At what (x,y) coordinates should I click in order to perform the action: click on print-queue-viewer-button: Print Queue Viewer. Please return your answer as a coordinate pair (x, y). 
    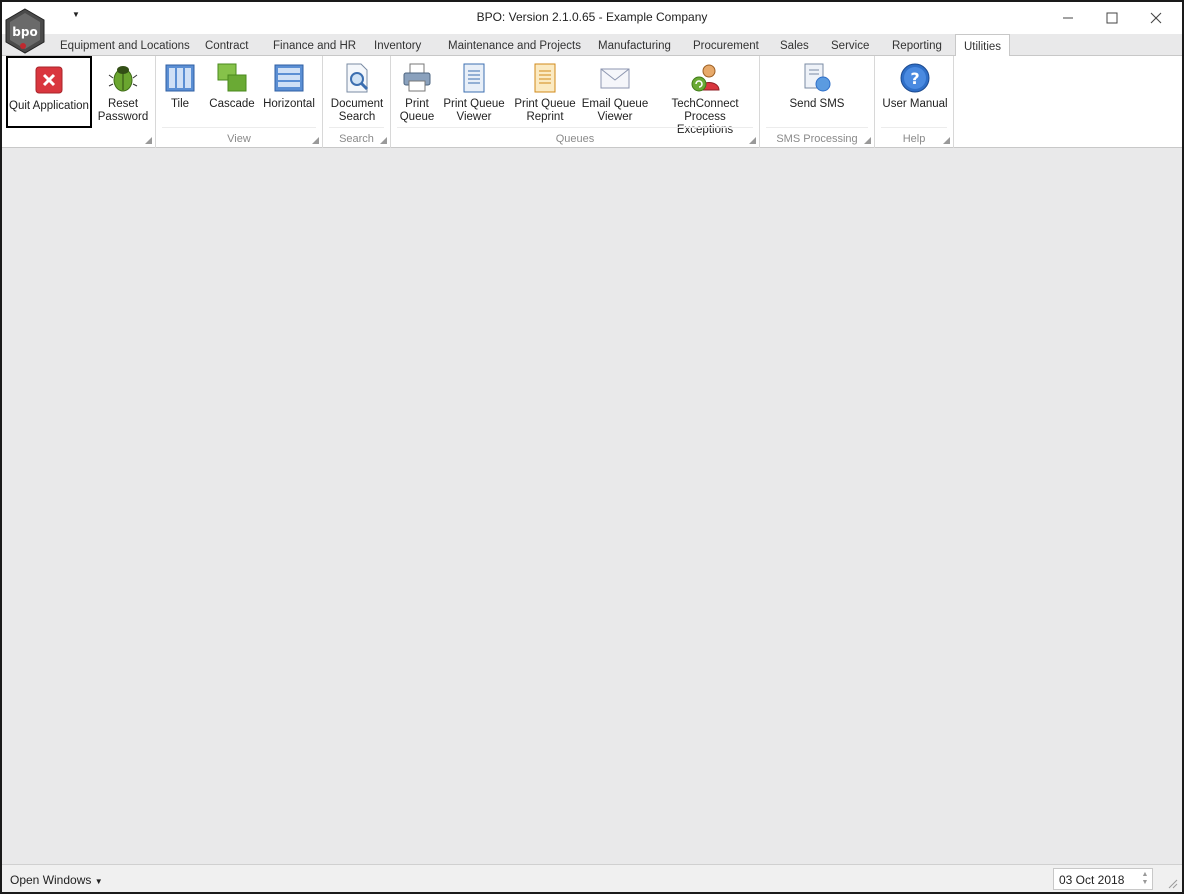
    Looking at the image, I should click on (474, 92).